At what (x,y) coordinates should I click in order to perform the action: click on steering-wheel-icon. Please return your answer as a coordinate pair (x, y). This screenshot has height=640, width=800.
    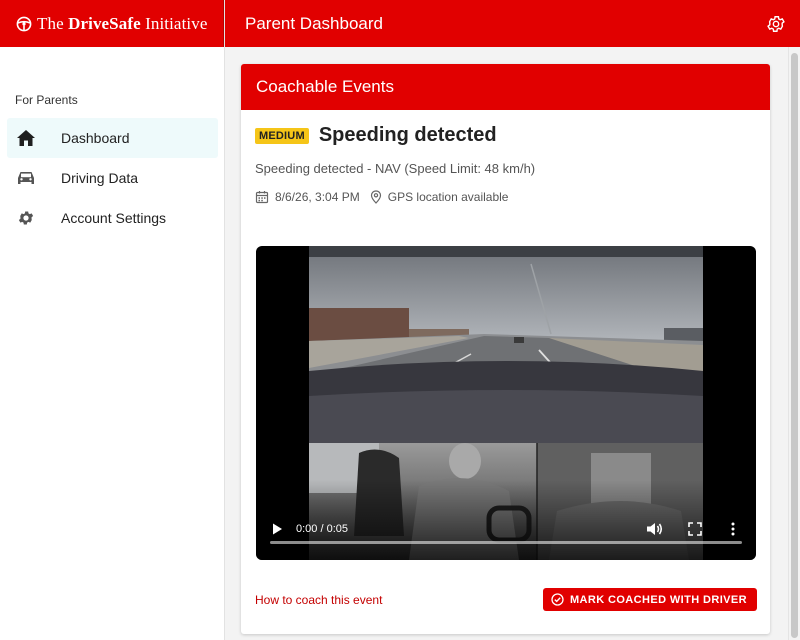
    Looking at the image, I should click on (24, 23).